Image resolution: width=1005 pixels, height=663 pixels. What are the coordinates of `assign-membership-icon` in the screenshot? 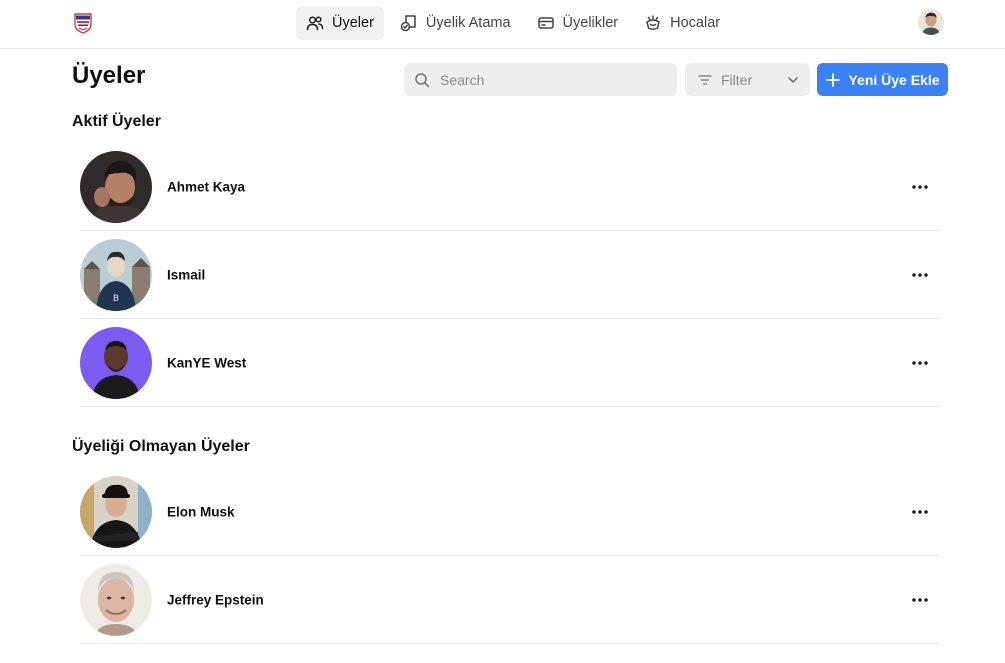 It's located at (409, 23).